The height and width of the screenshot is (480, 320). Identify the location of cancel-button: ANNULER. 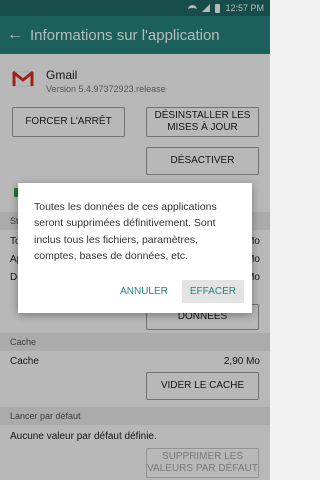
(144, 291).